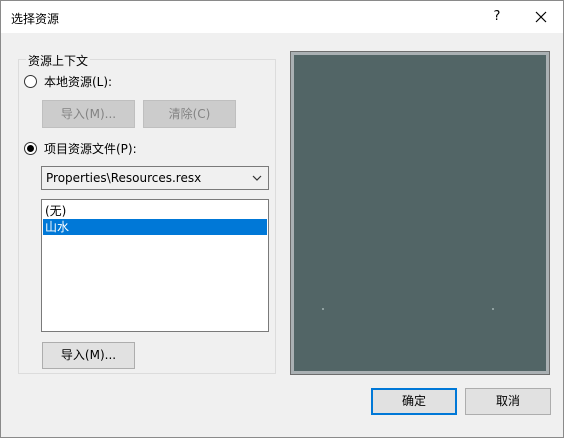 Image resolution: width=564 pixels, height=438 pixels. I want to click on group-caption: 资源上下文, so click(58, 60).